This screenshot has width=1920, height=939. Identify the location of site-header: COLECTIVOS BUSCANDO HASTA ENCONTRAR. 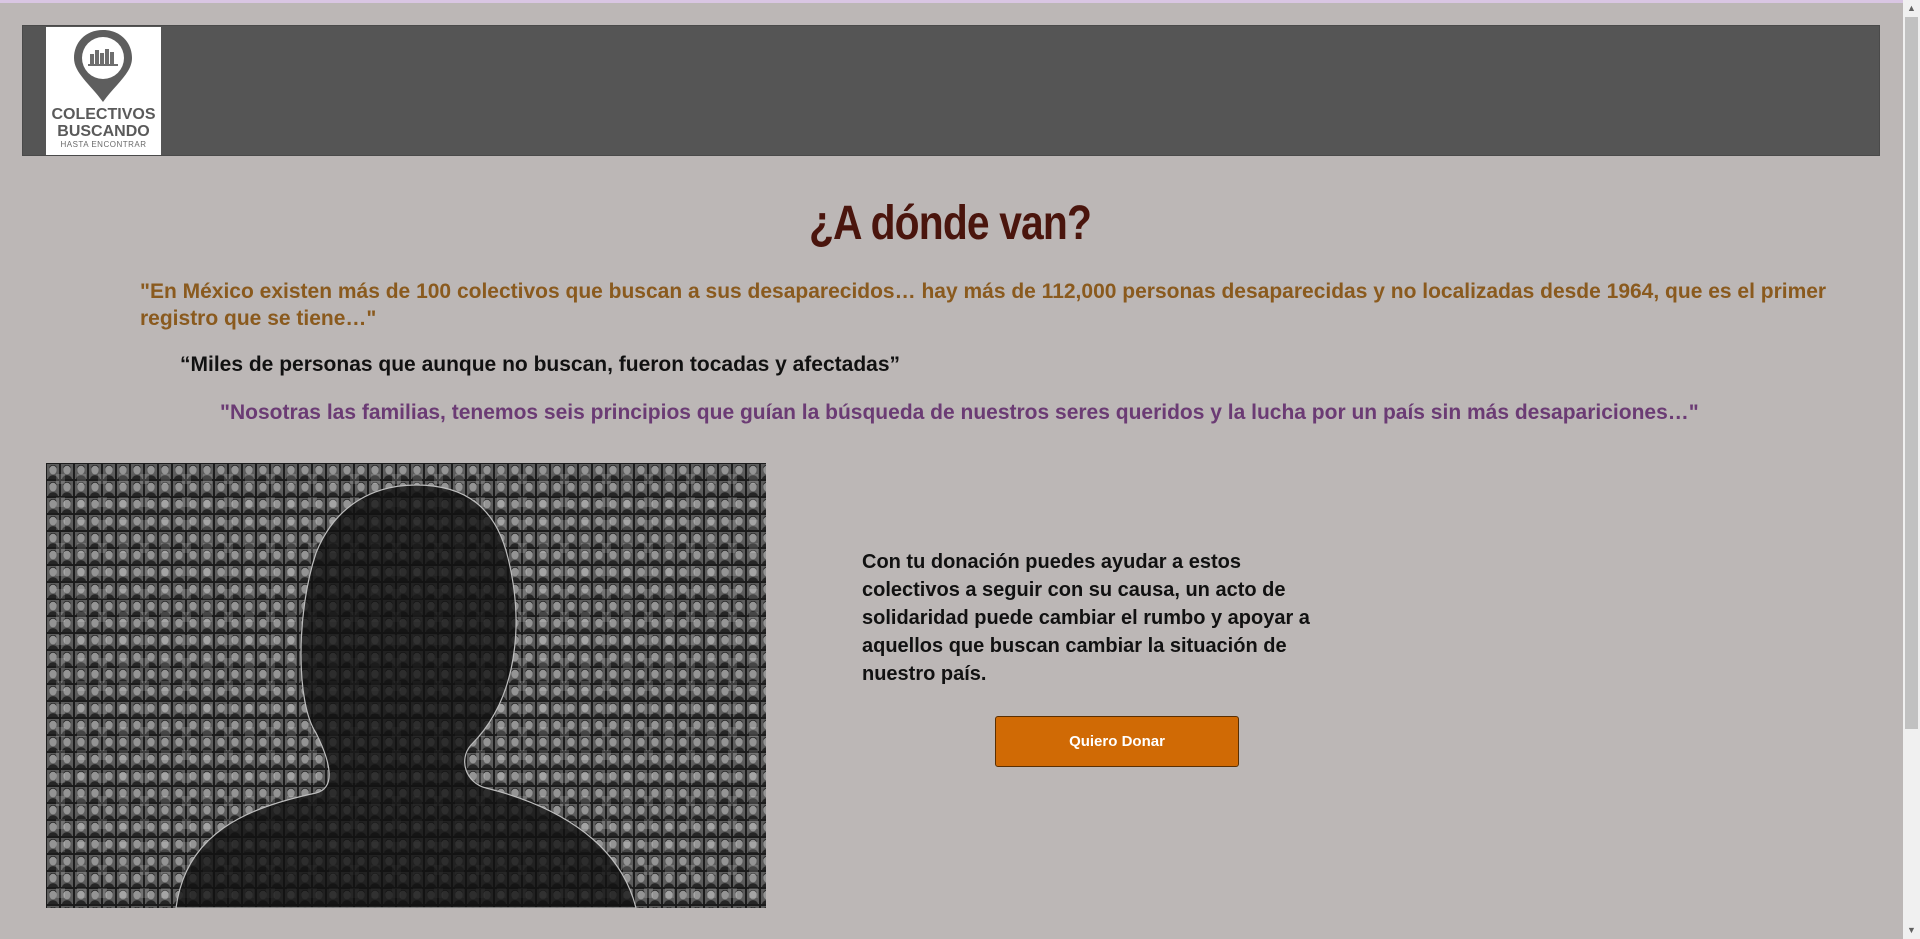
(951, 90).